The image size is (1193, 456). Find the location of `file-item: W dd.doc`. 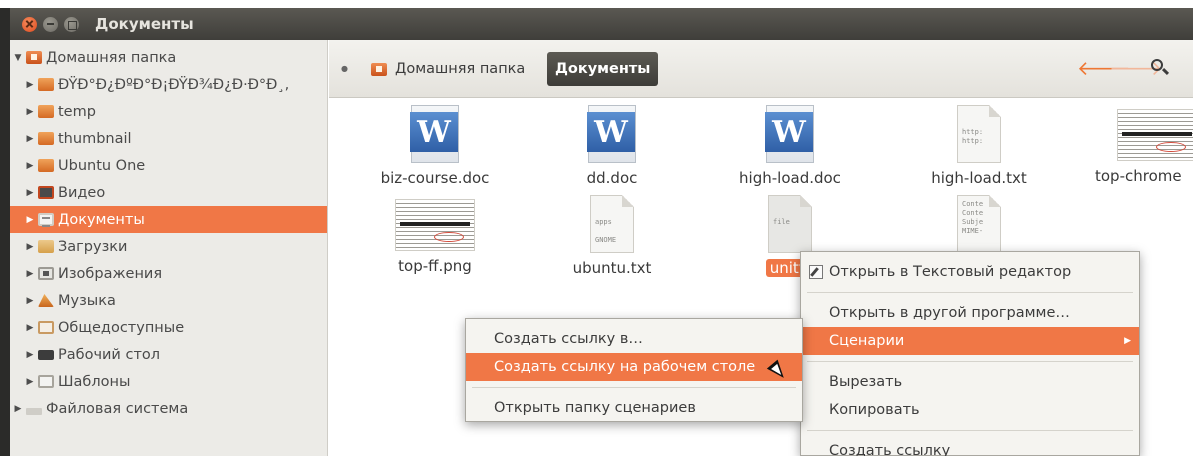

file-item: W dd.doc is located at coordinates (612, 146).